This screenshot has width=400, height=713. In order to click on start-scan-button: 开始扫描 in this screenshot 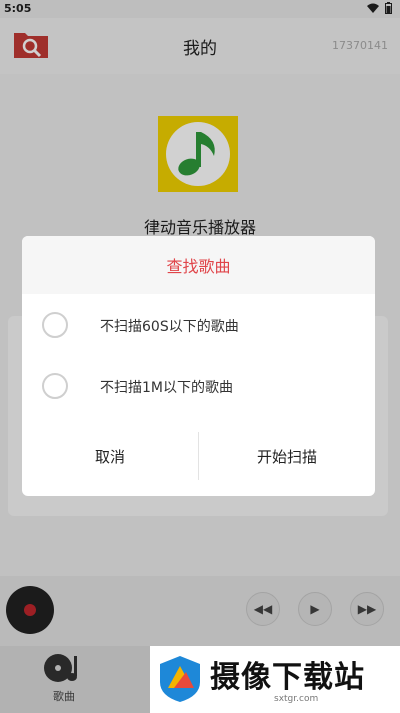, I will do `click(287, 456)`.